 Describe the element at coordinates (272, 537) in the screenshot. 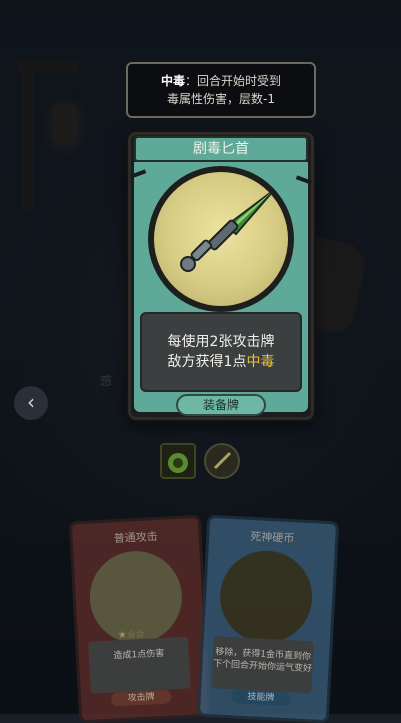

I see `hand-card-title: 死神硬币` at that location.